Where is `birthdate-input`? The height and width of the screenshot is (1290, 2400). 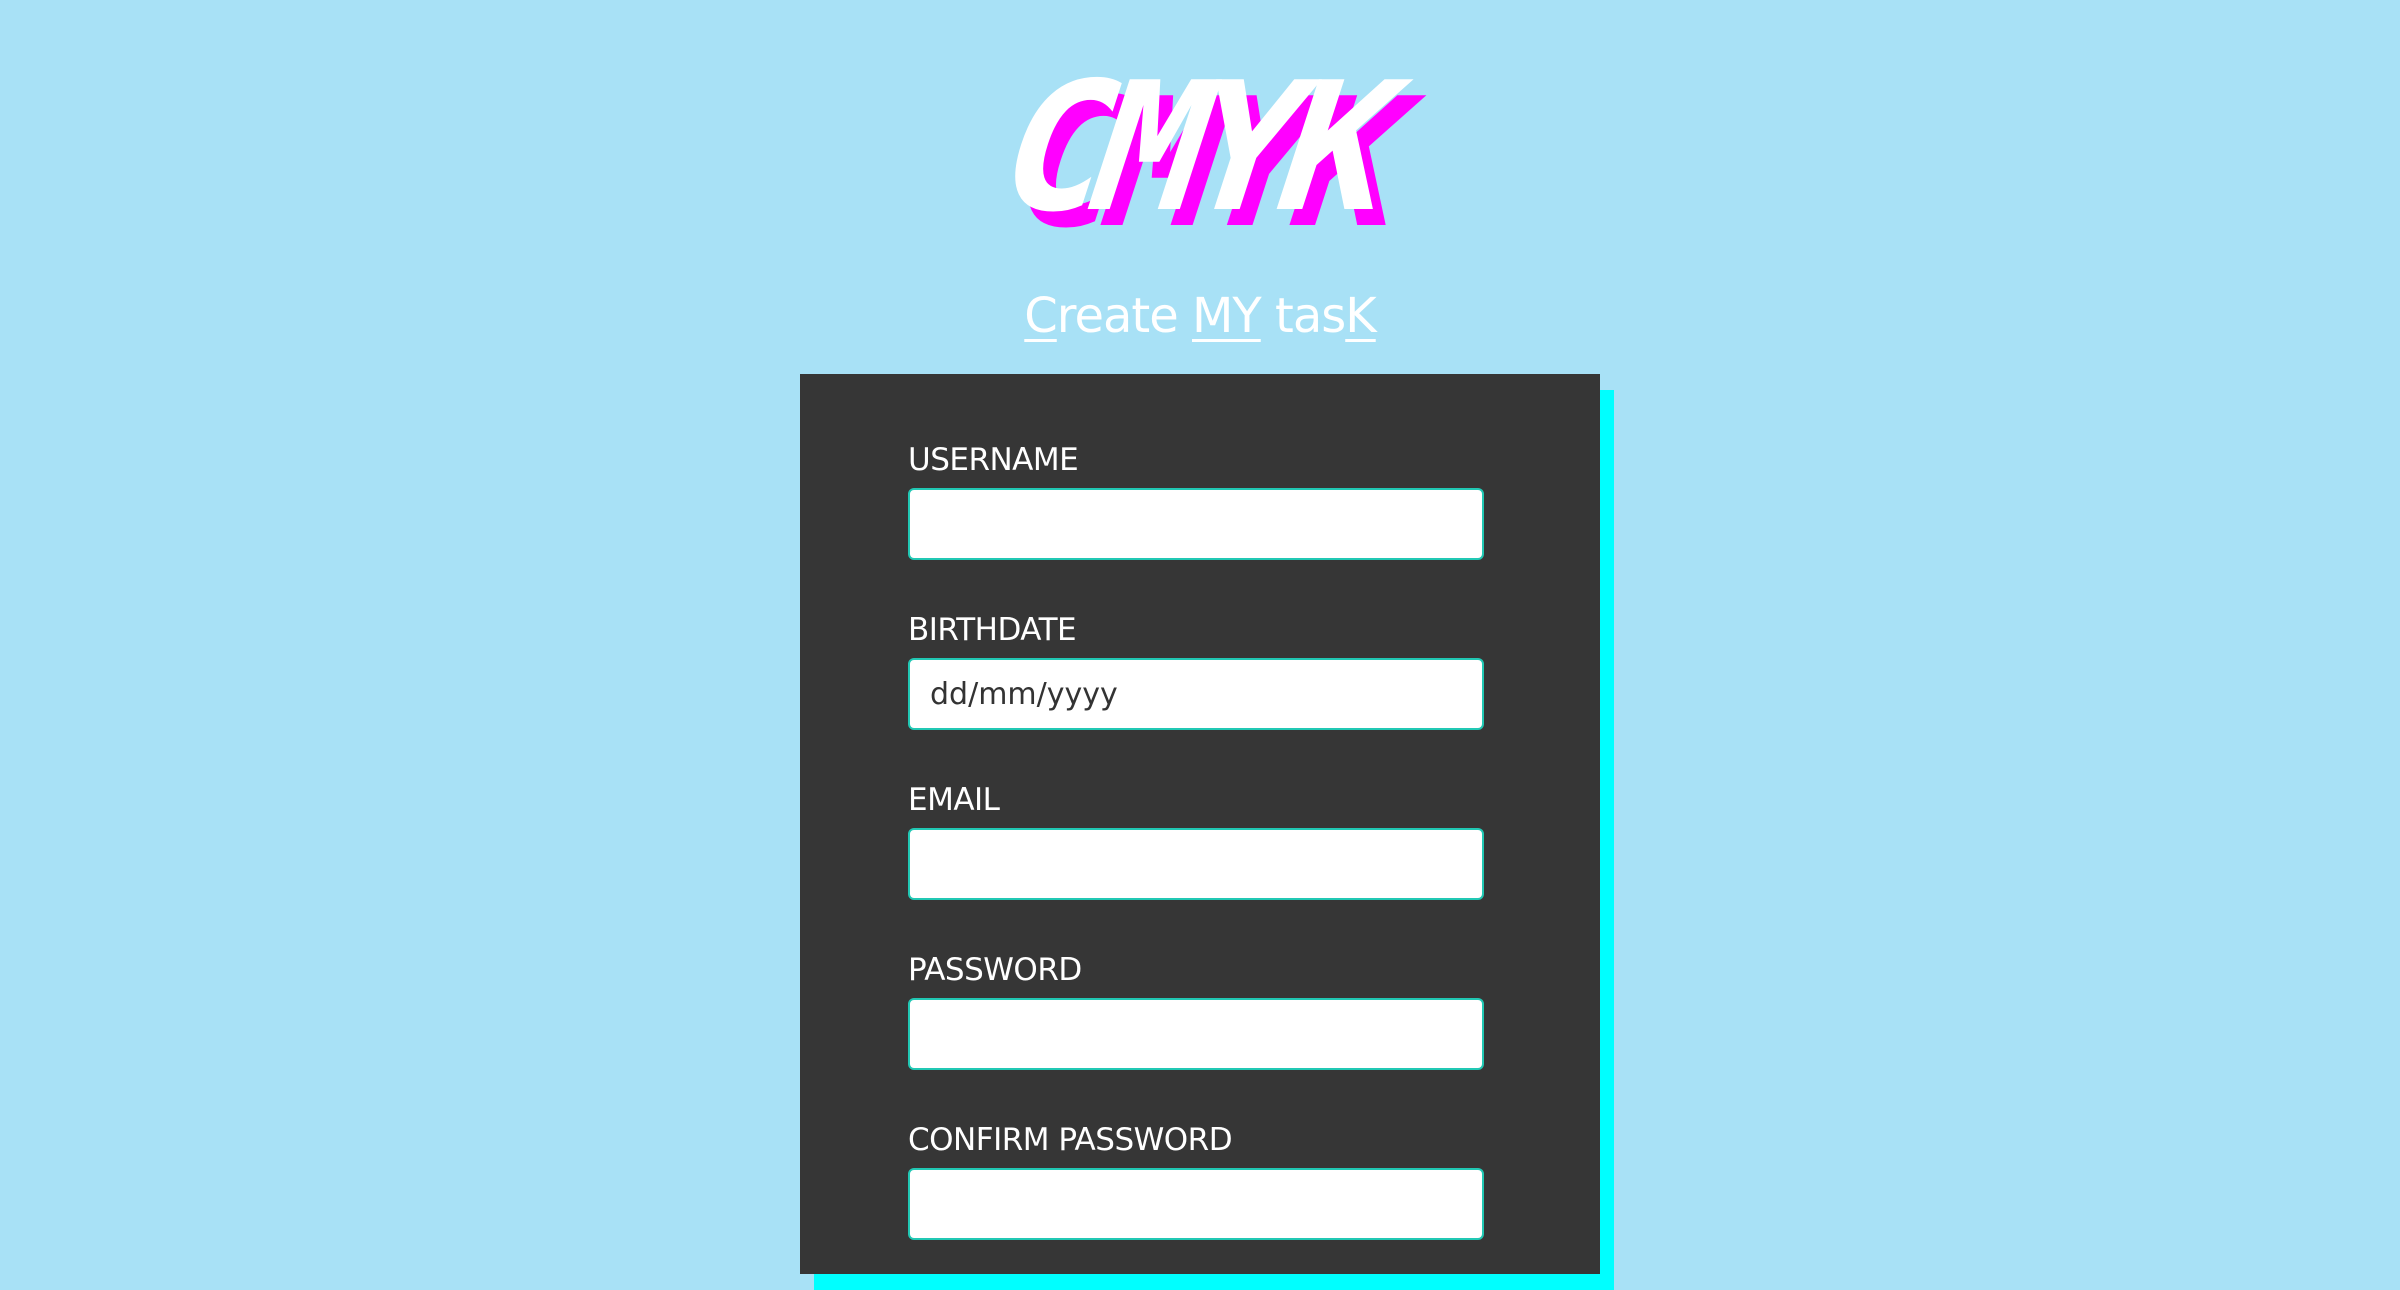 birthdate-input is located at coordinates (1196, 694).